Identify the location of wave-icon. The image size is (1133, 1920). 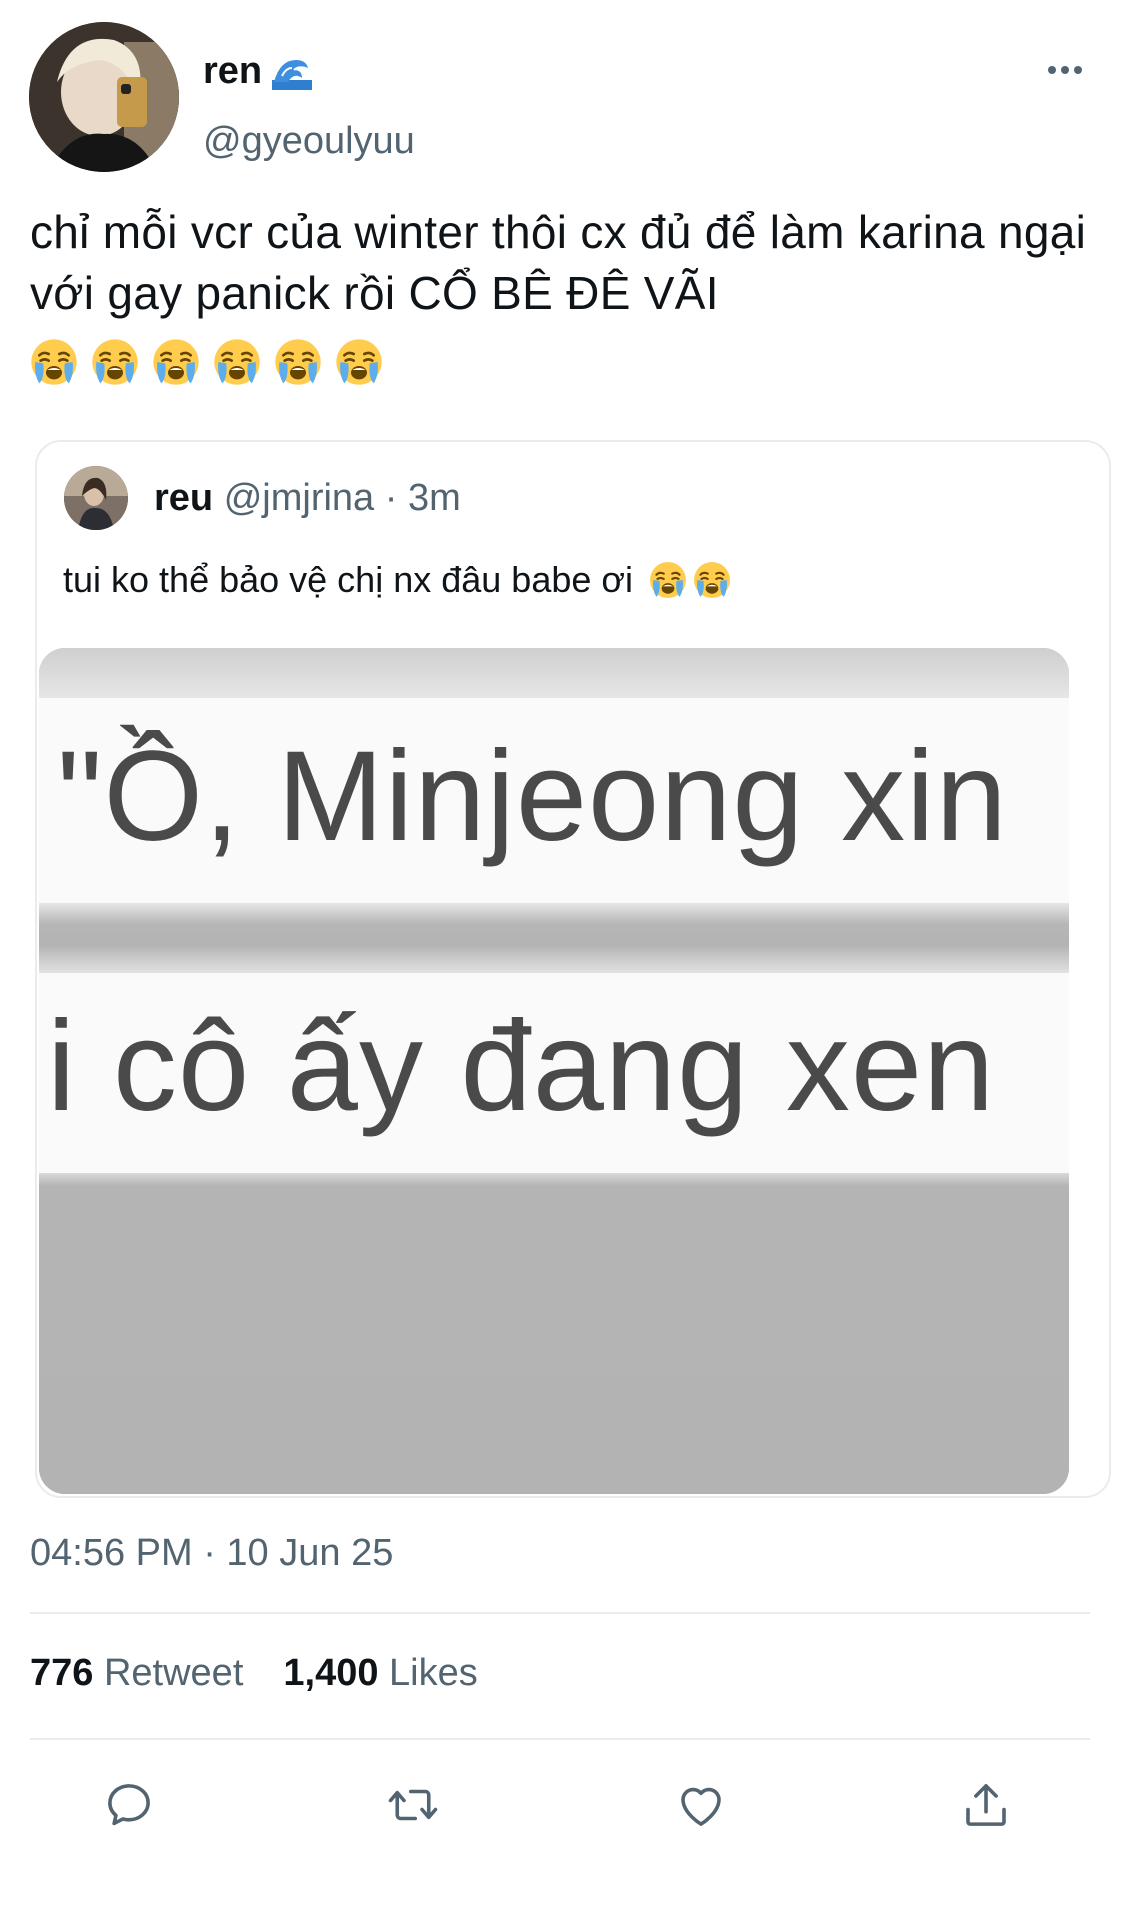
(292, 72).